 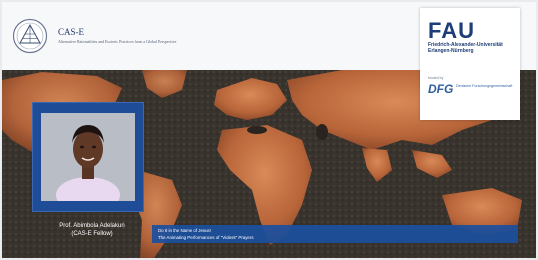 I want to click on dfg-name: Deutsche Forschungsgemeinschaft, so click(x=484, y=86).